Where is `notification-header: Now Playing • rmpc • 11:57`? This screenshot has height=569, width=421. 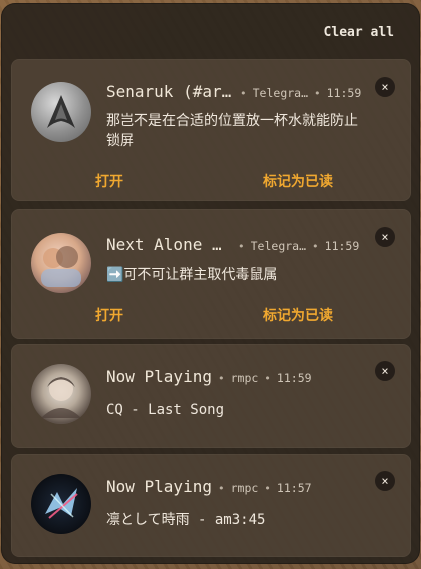 notification-header: Now Playing • rmpc • 11:57 is located at coordinates (234, 486).